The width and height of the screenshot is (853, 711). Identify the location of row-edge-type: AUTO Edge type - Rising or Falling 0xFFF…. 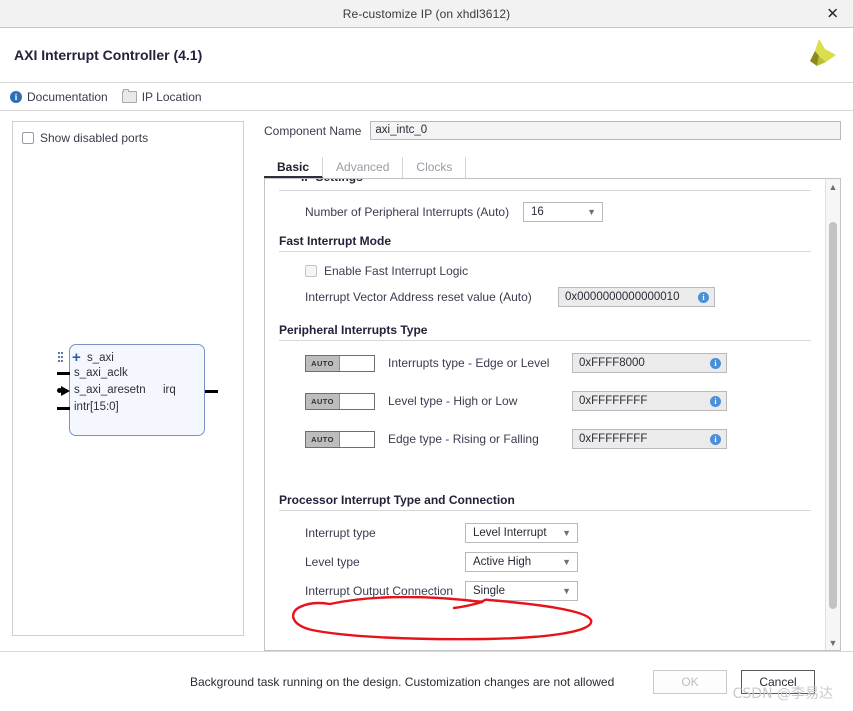
(545, 439).